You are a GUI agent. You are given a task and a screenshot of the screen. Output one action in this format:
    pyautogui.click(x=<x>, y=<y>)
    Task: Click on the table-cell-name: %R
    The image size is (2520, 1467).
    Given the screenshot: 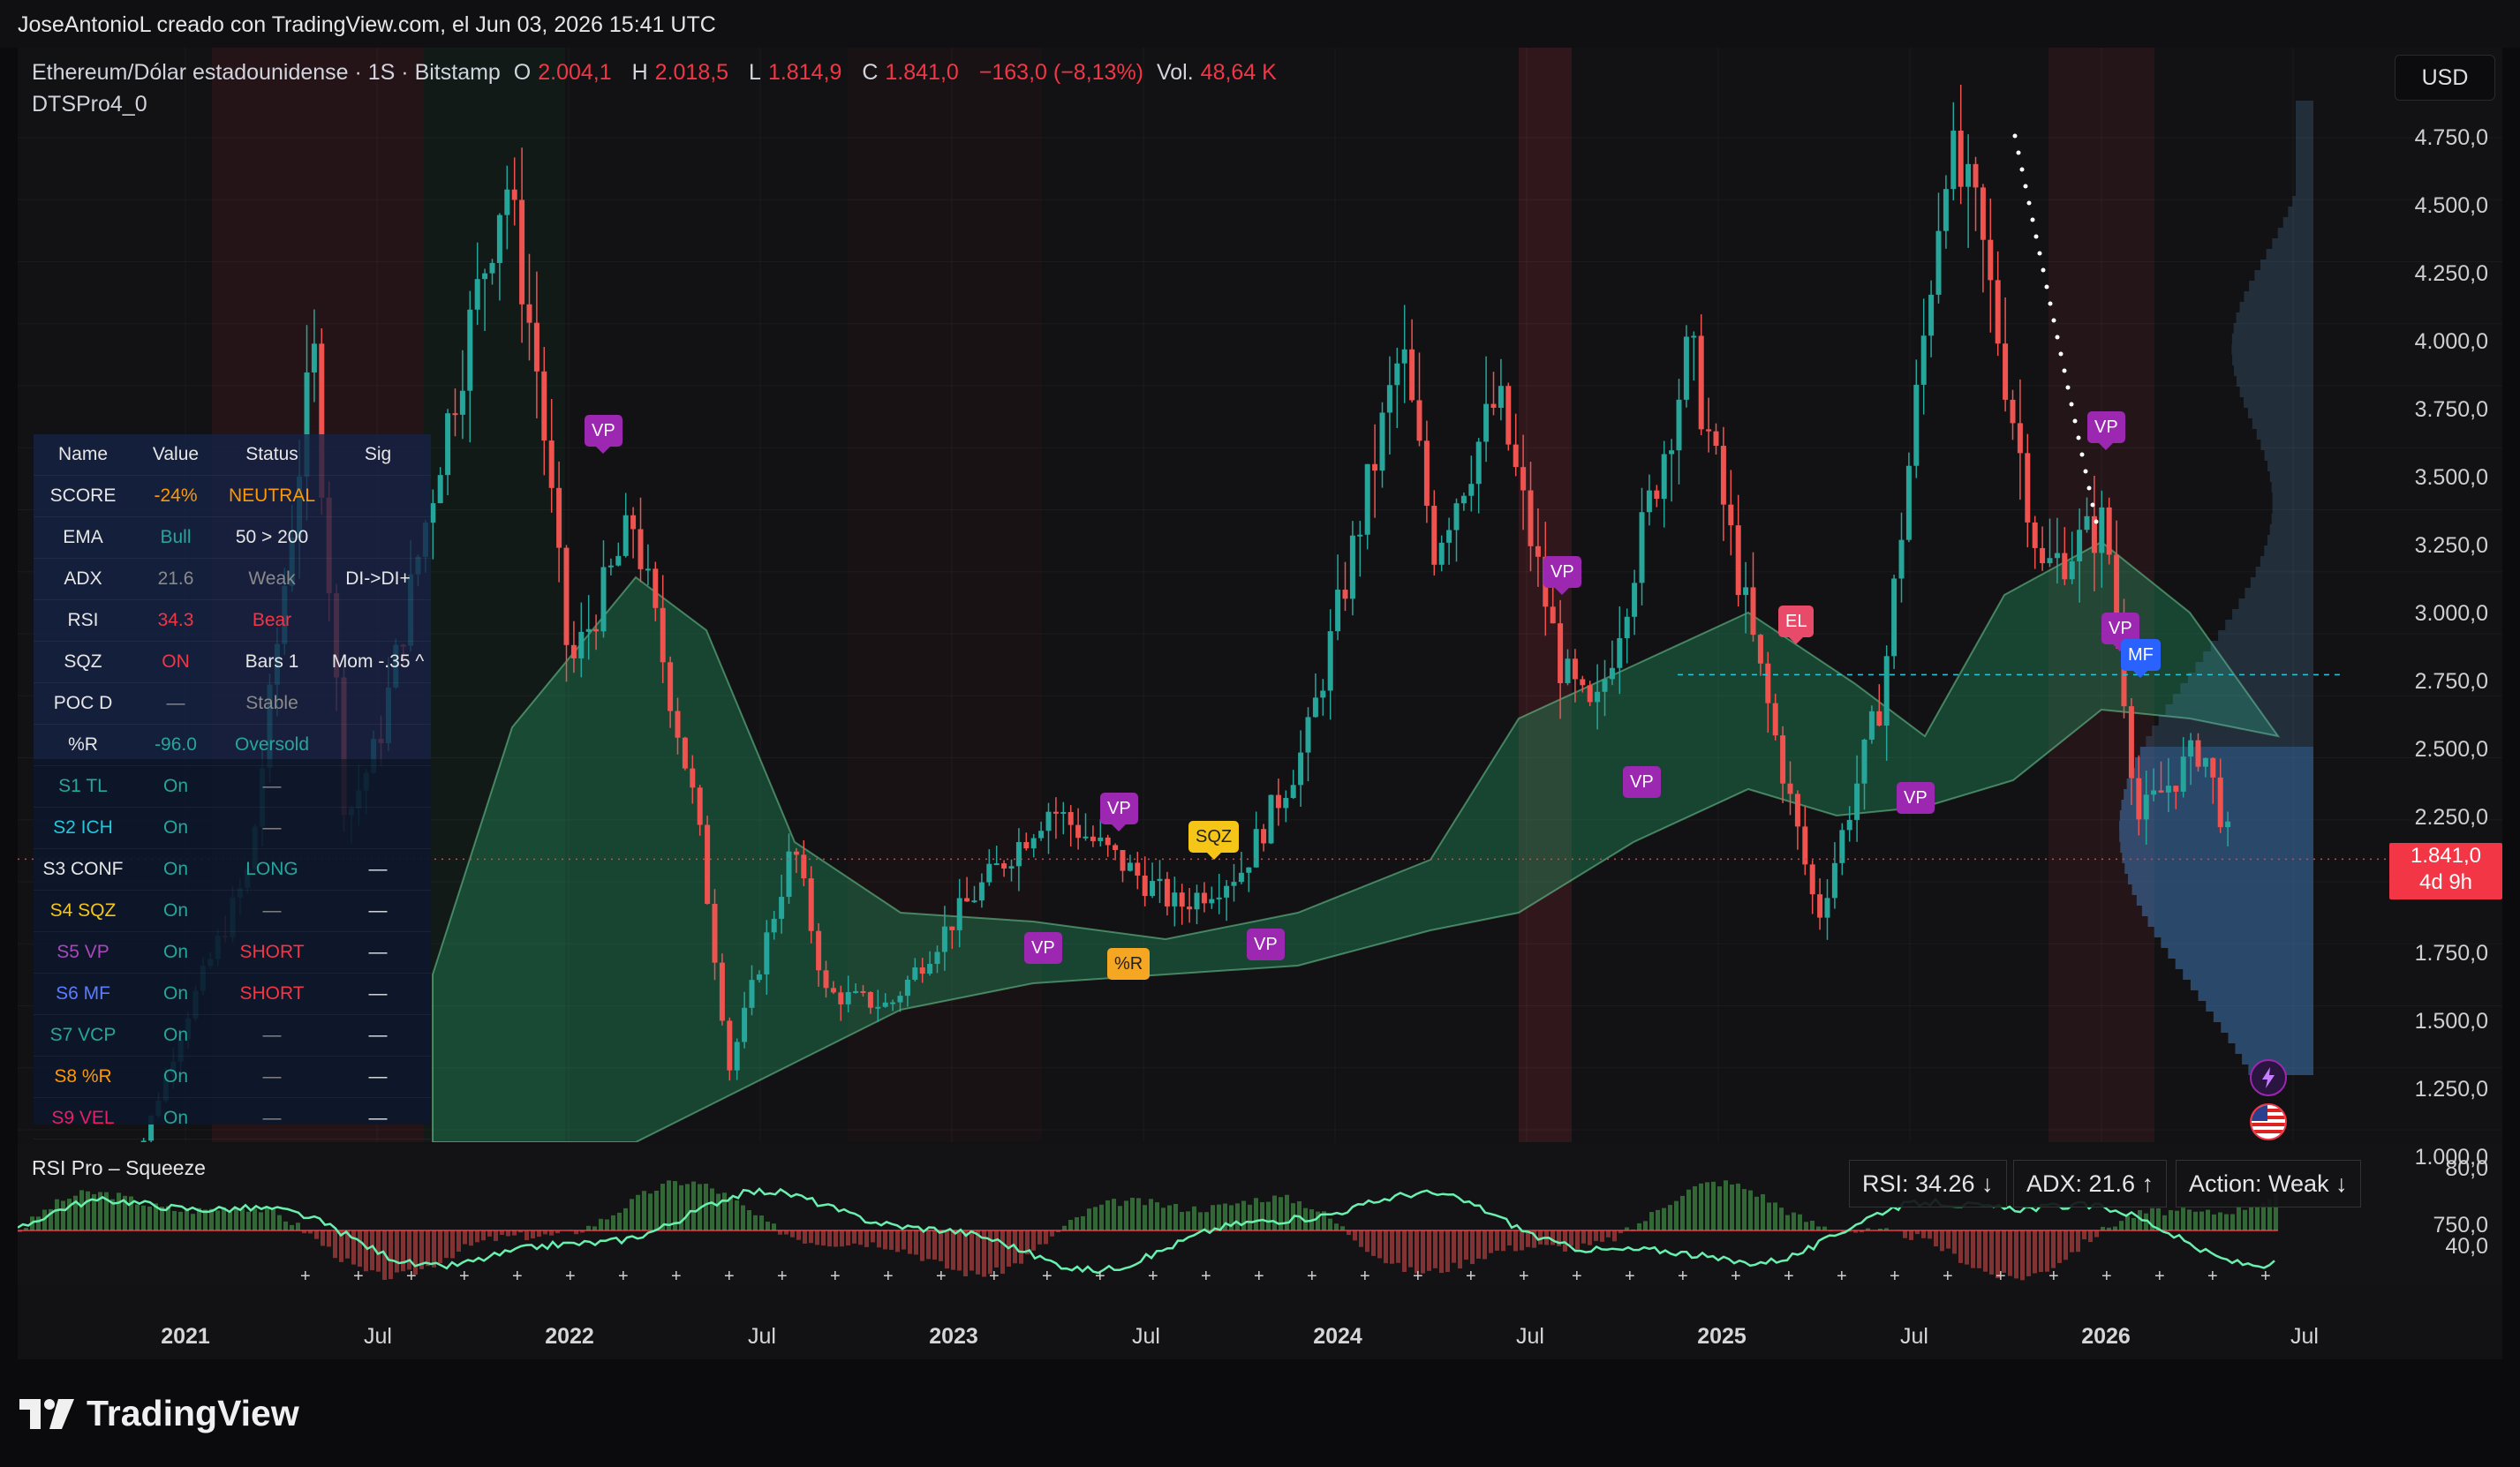 What is the action you would take?
    pyautogui.click(x=83, y=744)
    